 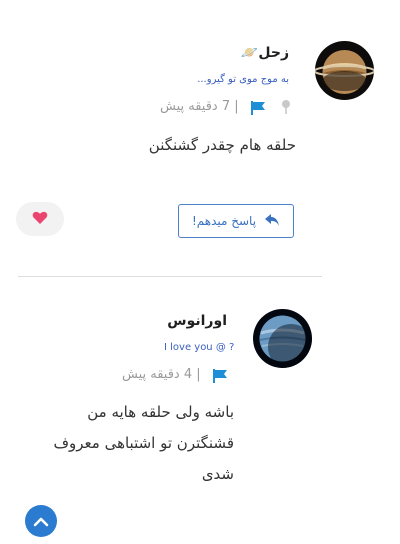 What do you see at coordinates (143, 443) in the screenshot?
I see `comment-text-line: قشنگترن تو اشتباهی معروف` at bounding box center [143, 443].